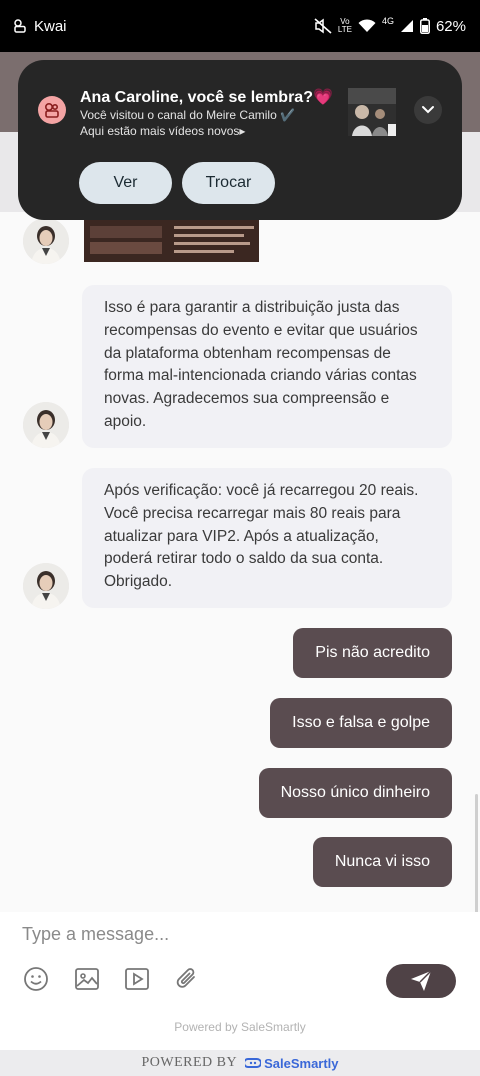 This screenshot has height=1076, width=480. I want to click on wifi-icon, so click(367, 25).